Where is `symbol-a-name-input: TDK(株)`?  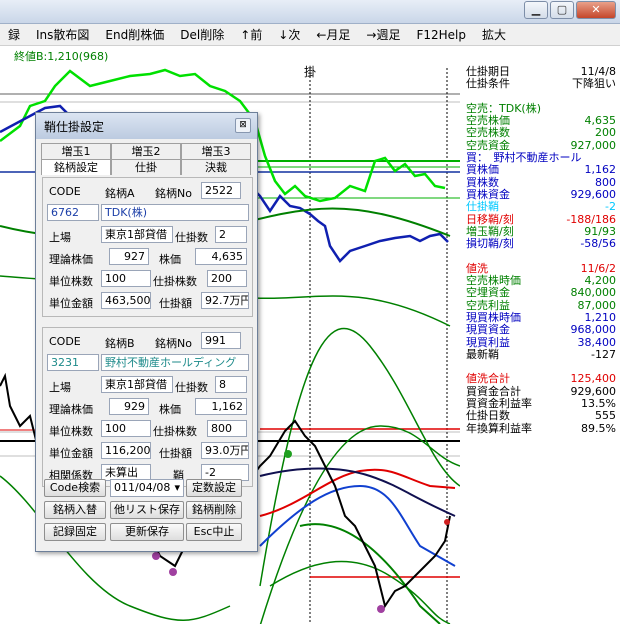 symbol-a-name-input: TDK(株) is located at coordinates (175, 212).